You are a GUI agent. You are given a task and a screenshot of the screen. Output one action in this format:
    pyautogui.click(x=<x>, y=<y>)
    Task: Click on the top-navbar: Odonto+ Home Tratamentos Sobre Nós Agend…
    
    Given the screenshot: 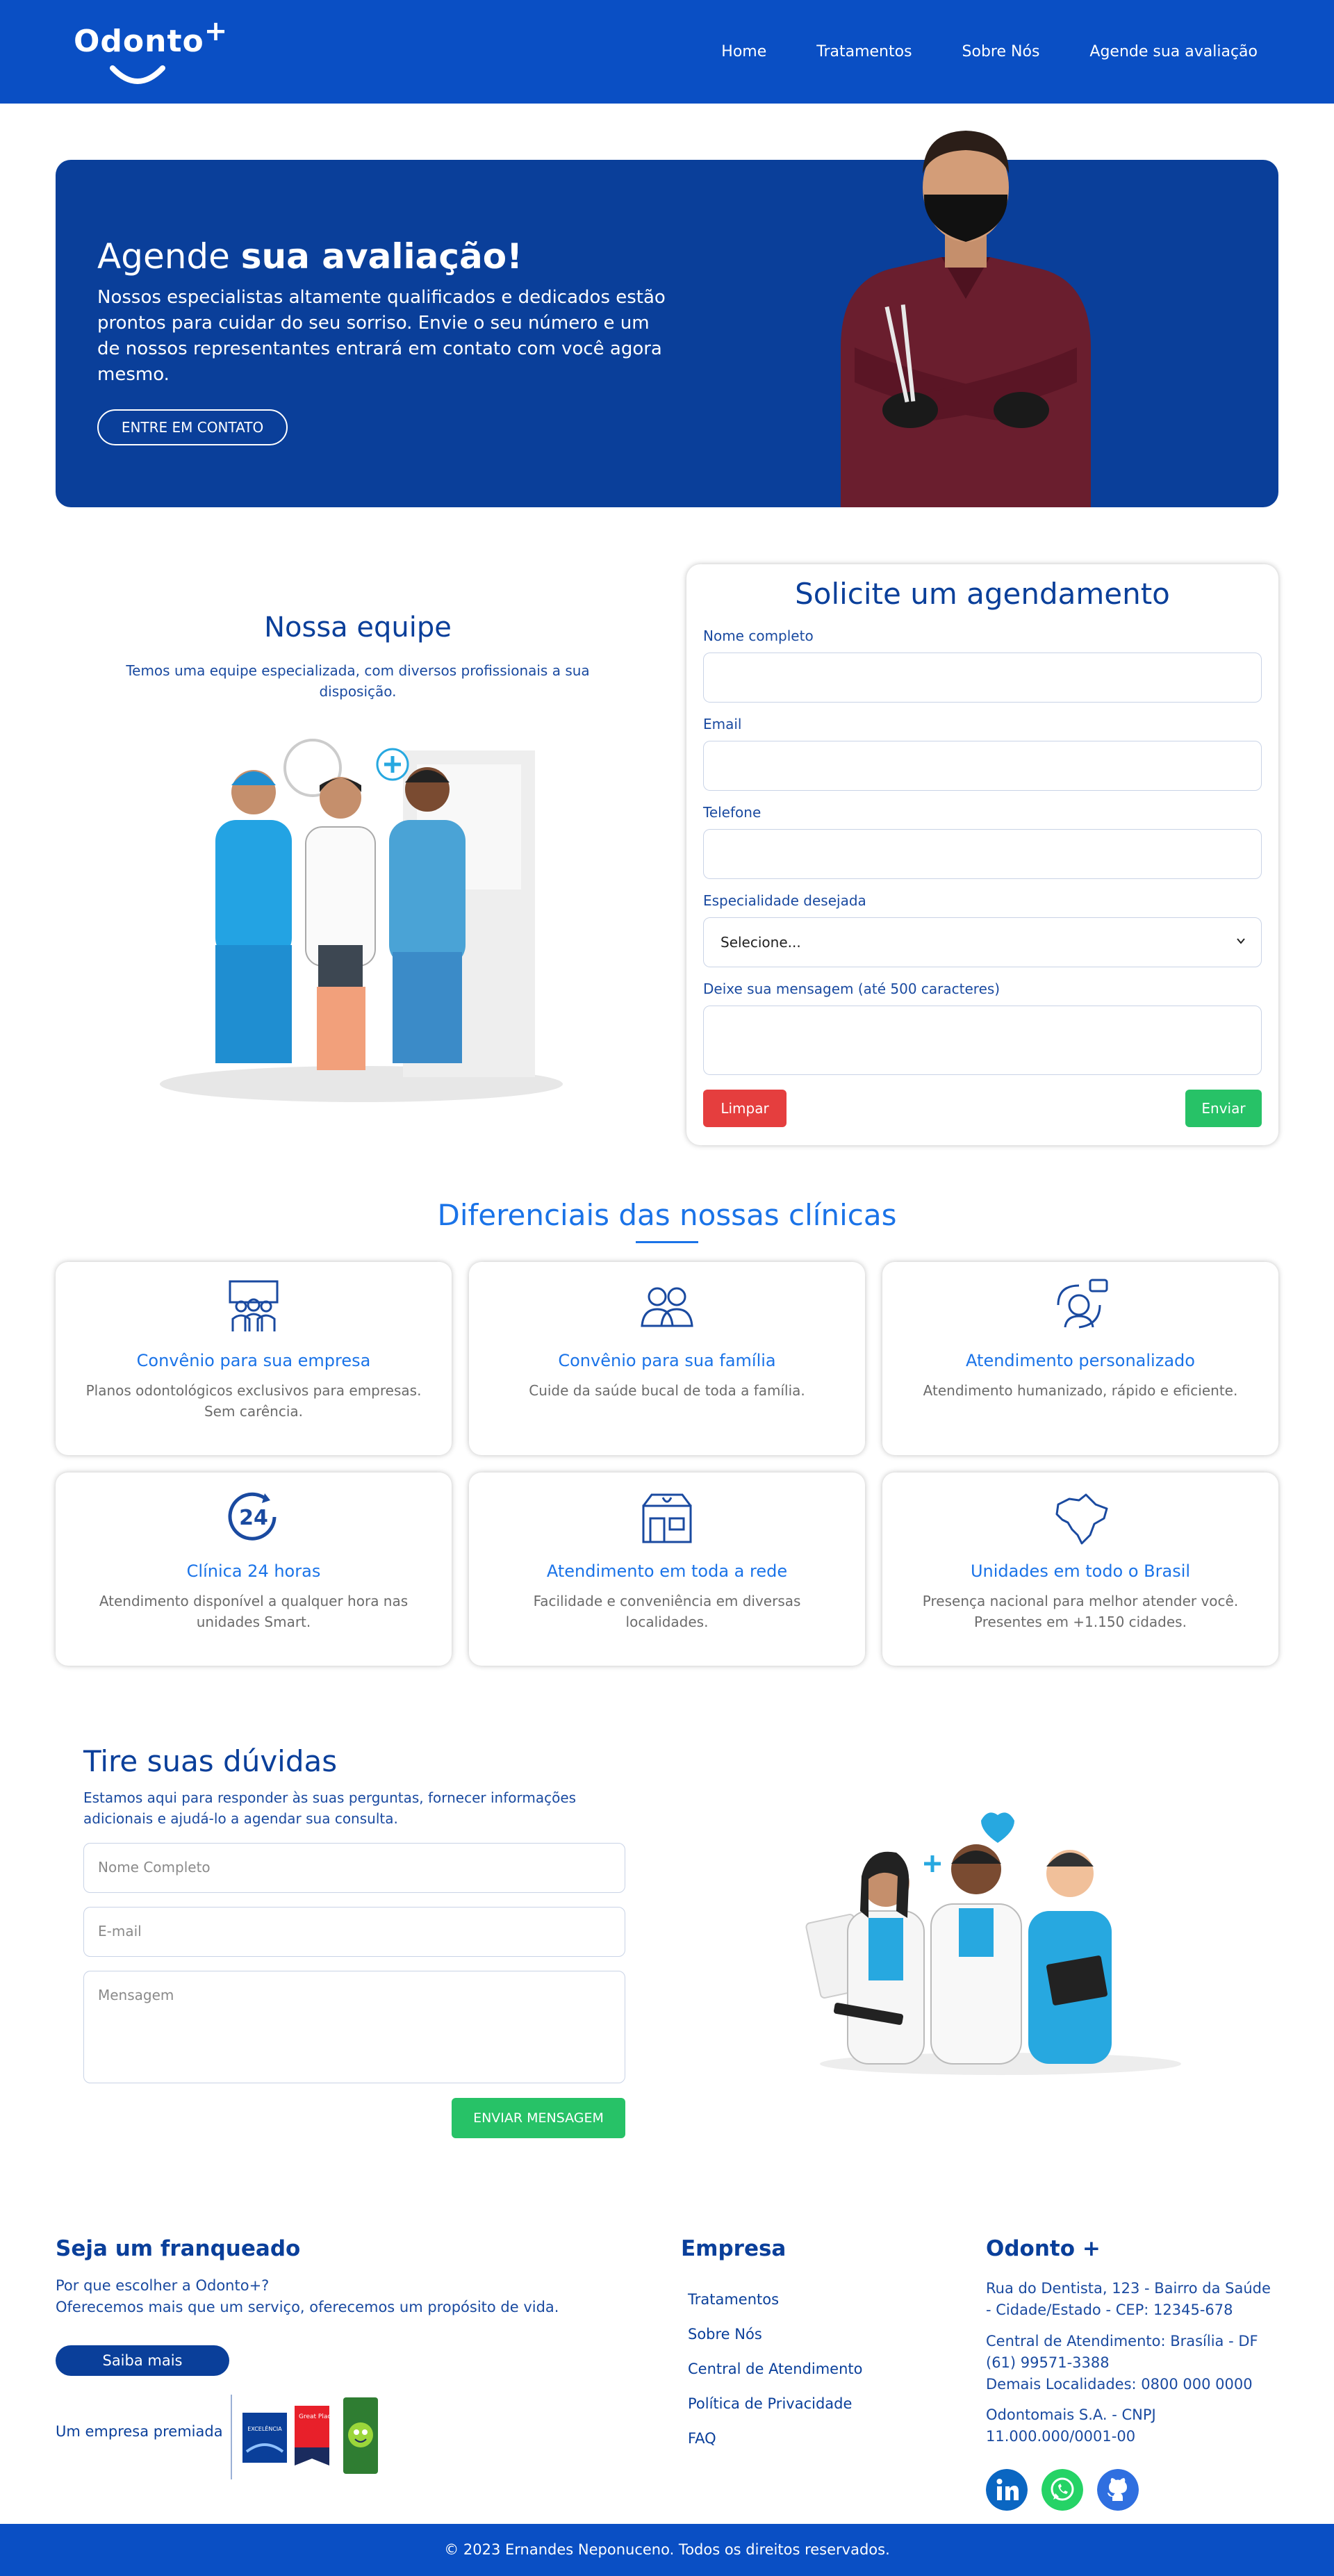 What is the action you would take?
    pyautogui.click(x=667, y=52)
    